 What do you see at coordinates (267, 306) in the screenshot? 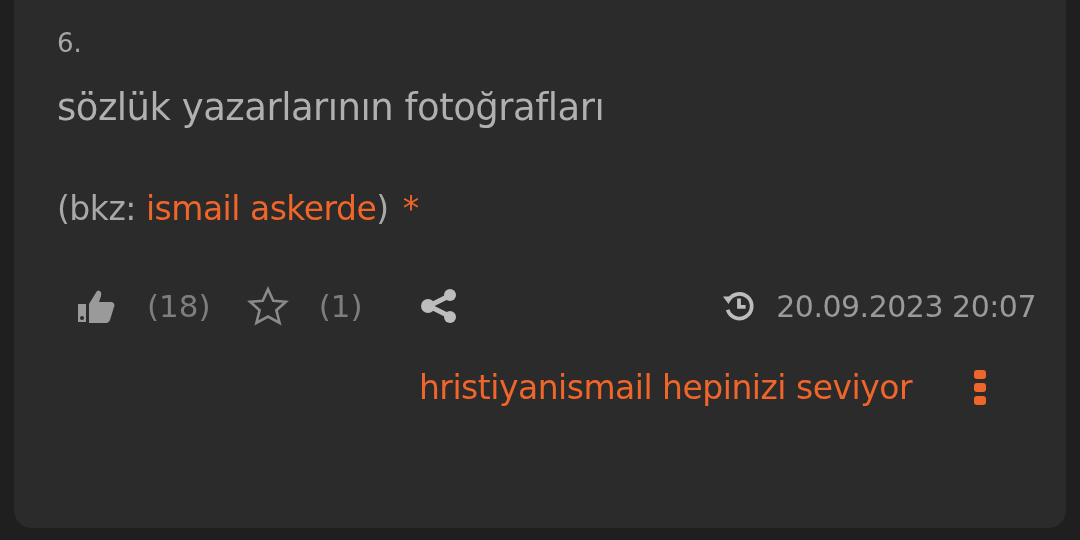
I see `star-icon` at bounding box center [267, 306].